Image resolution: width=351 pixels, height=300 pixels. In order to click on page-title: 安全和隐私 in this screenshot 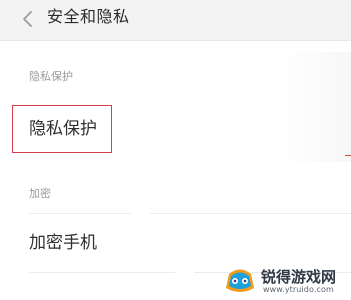, I will do `click(88, 16)`.